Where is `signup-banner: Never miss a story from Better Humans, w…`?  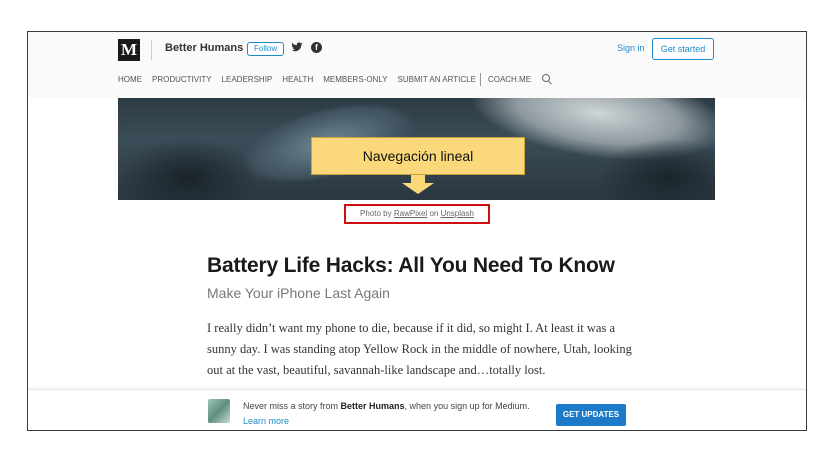 signup-banner: Never miss a story from Better Humans, w… is located at coordinates (417, 409).